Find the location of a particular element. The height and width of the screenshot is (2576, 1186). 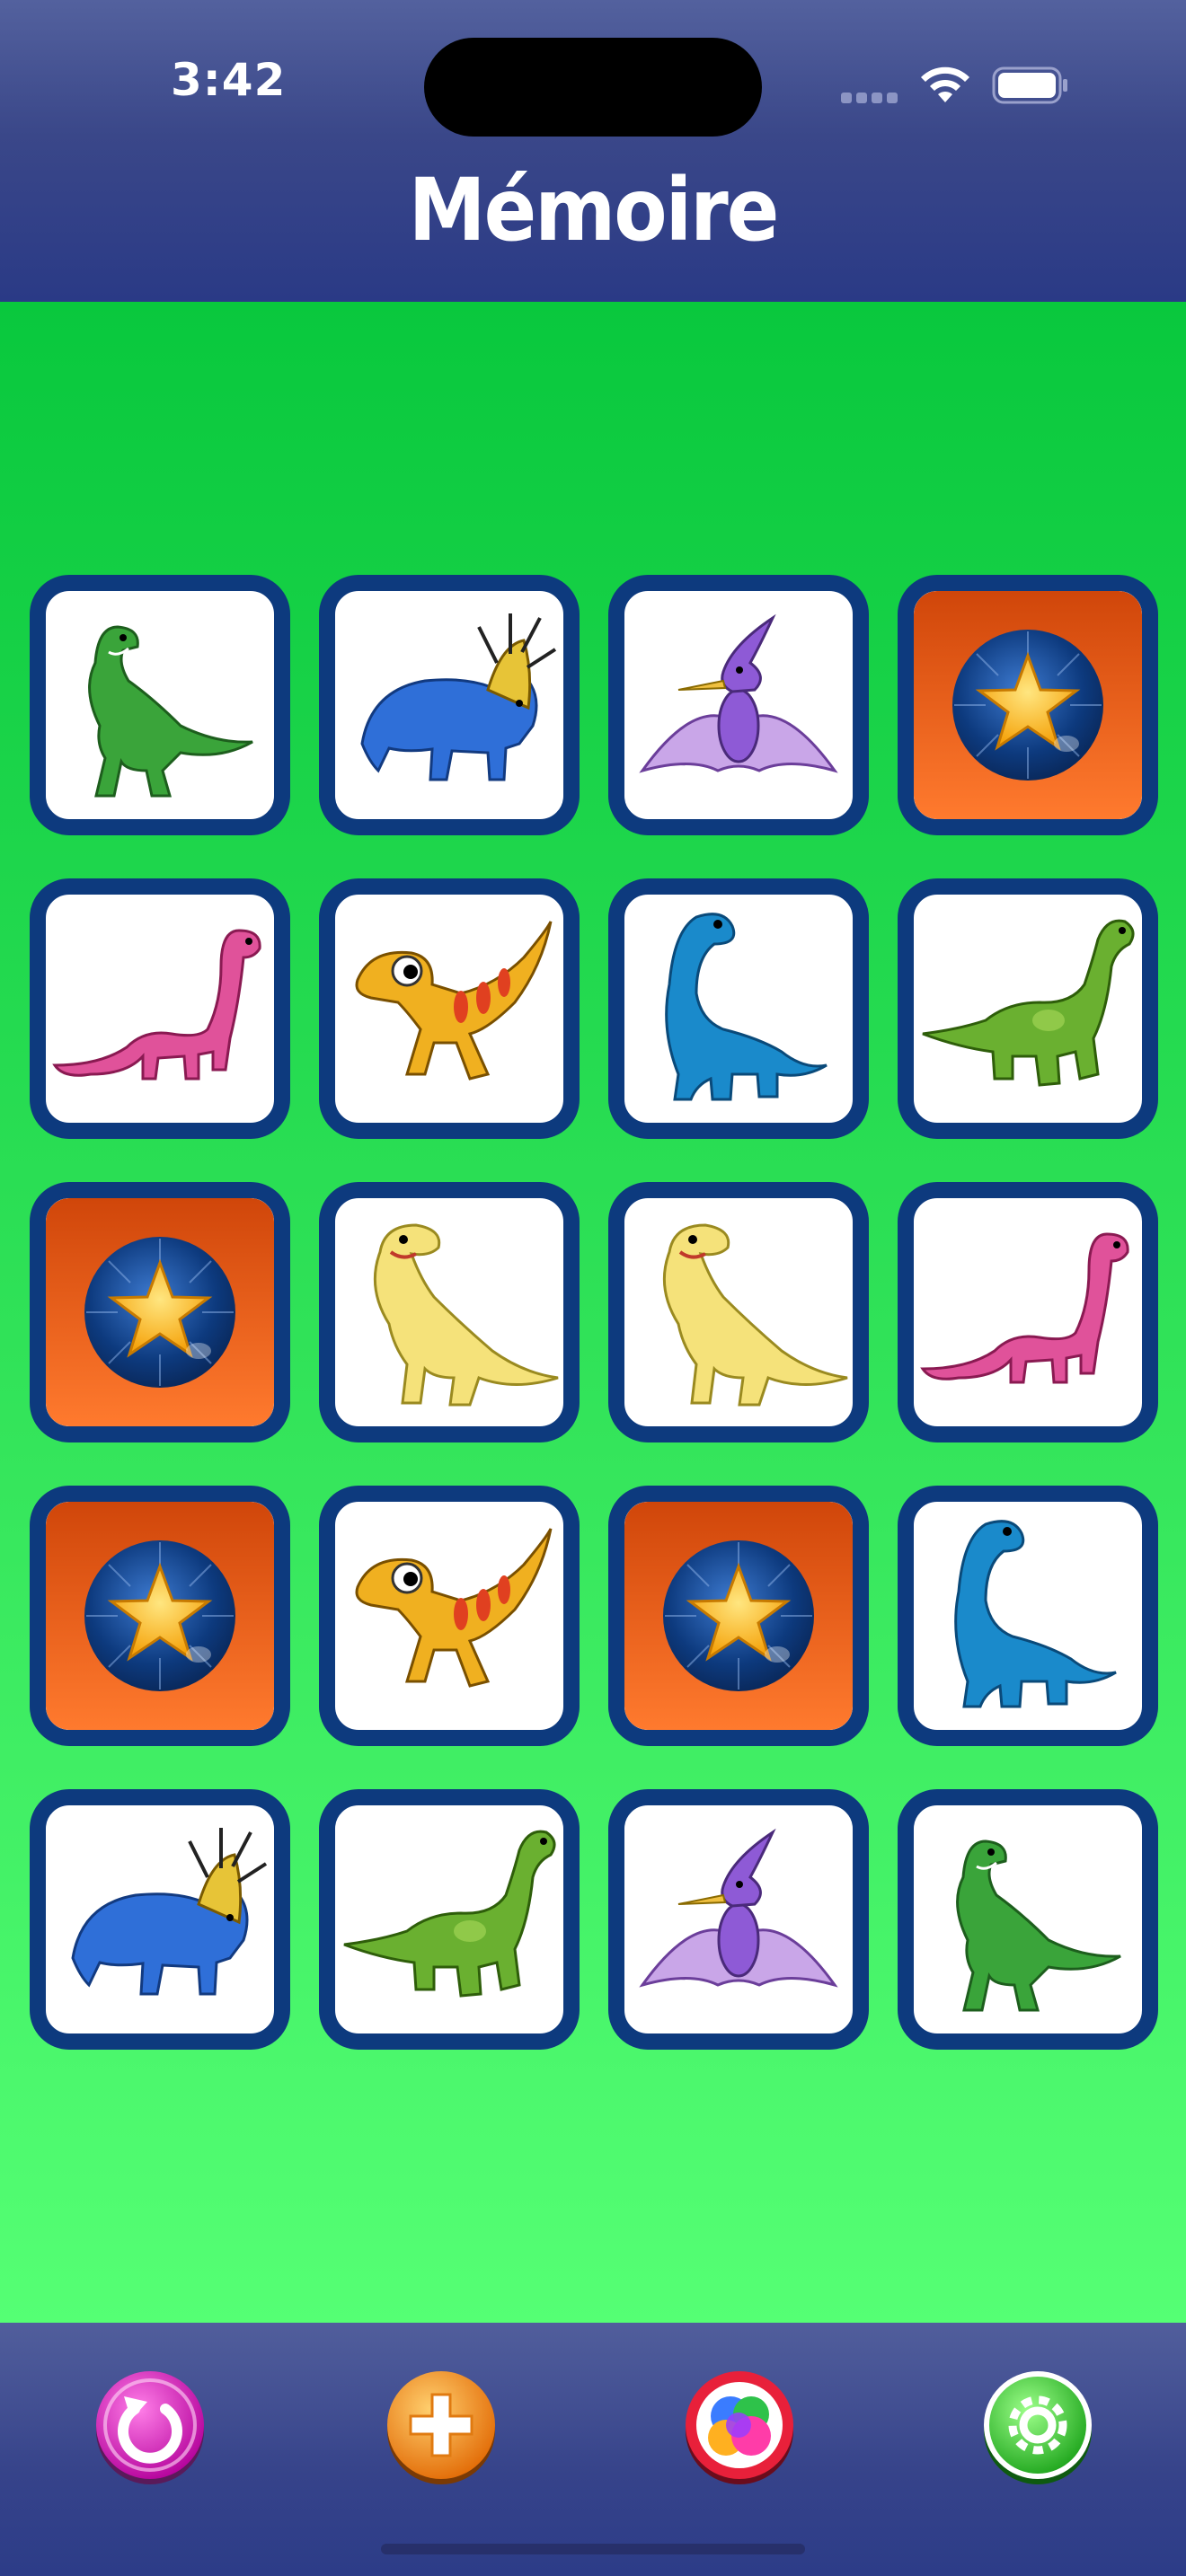

header: 3:42 Mémoire is located at coordinates (593, 151).